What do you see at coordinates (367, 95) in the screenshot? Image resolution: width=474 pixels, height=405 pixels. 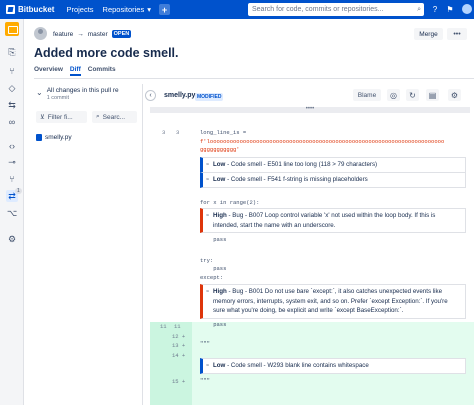 I see `blame-button: Blame` at bounding box center [367, 95].